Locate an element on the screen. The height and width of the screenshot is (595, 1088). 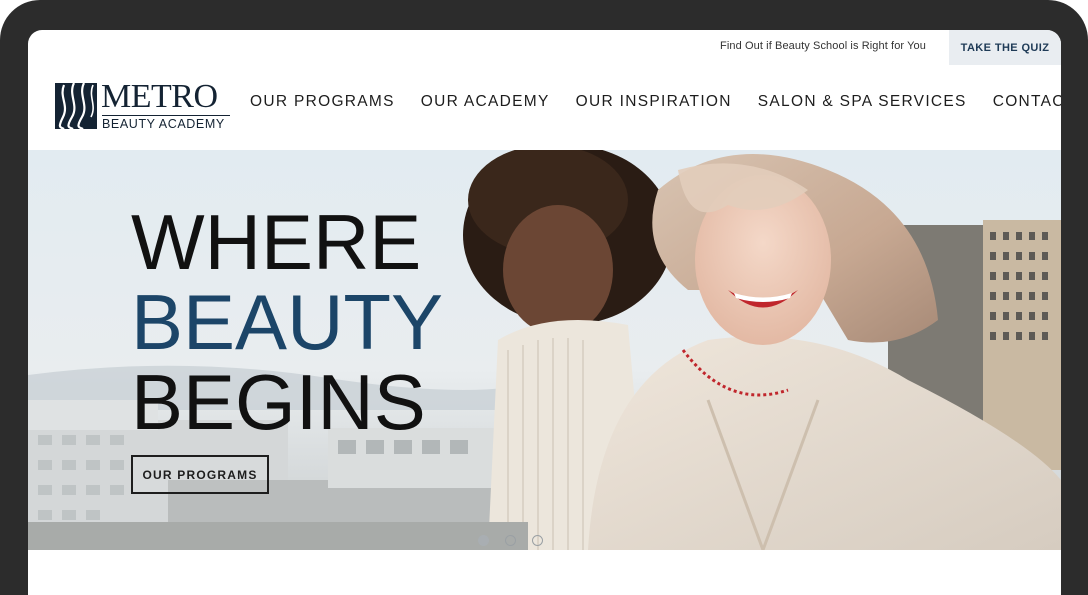
take-quiz-button: TAKE THE QUIZ is located at coordinates (1005, 47).